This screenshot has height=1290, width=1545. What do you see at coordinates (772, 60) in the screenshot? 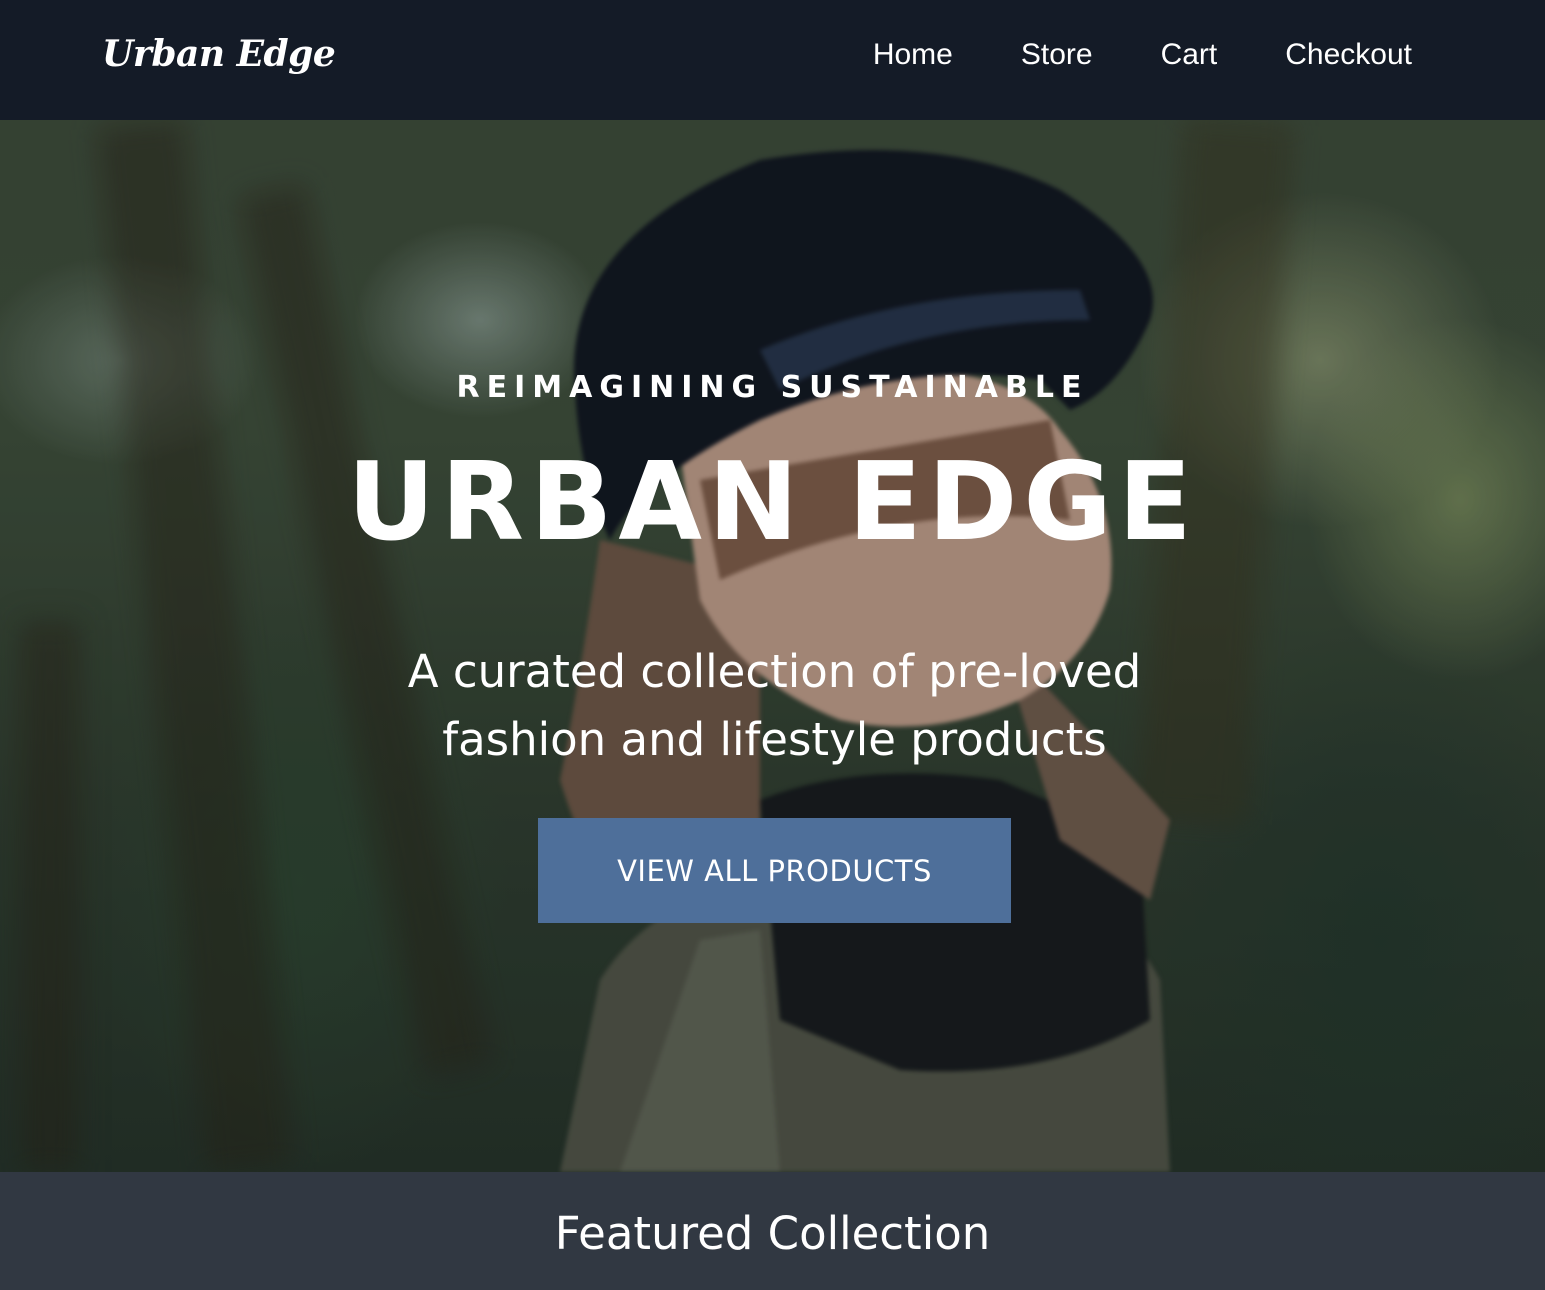
I see `top-navbar: Urban Edge Home Store Cart Checkout` at bounding box center [772, 60].